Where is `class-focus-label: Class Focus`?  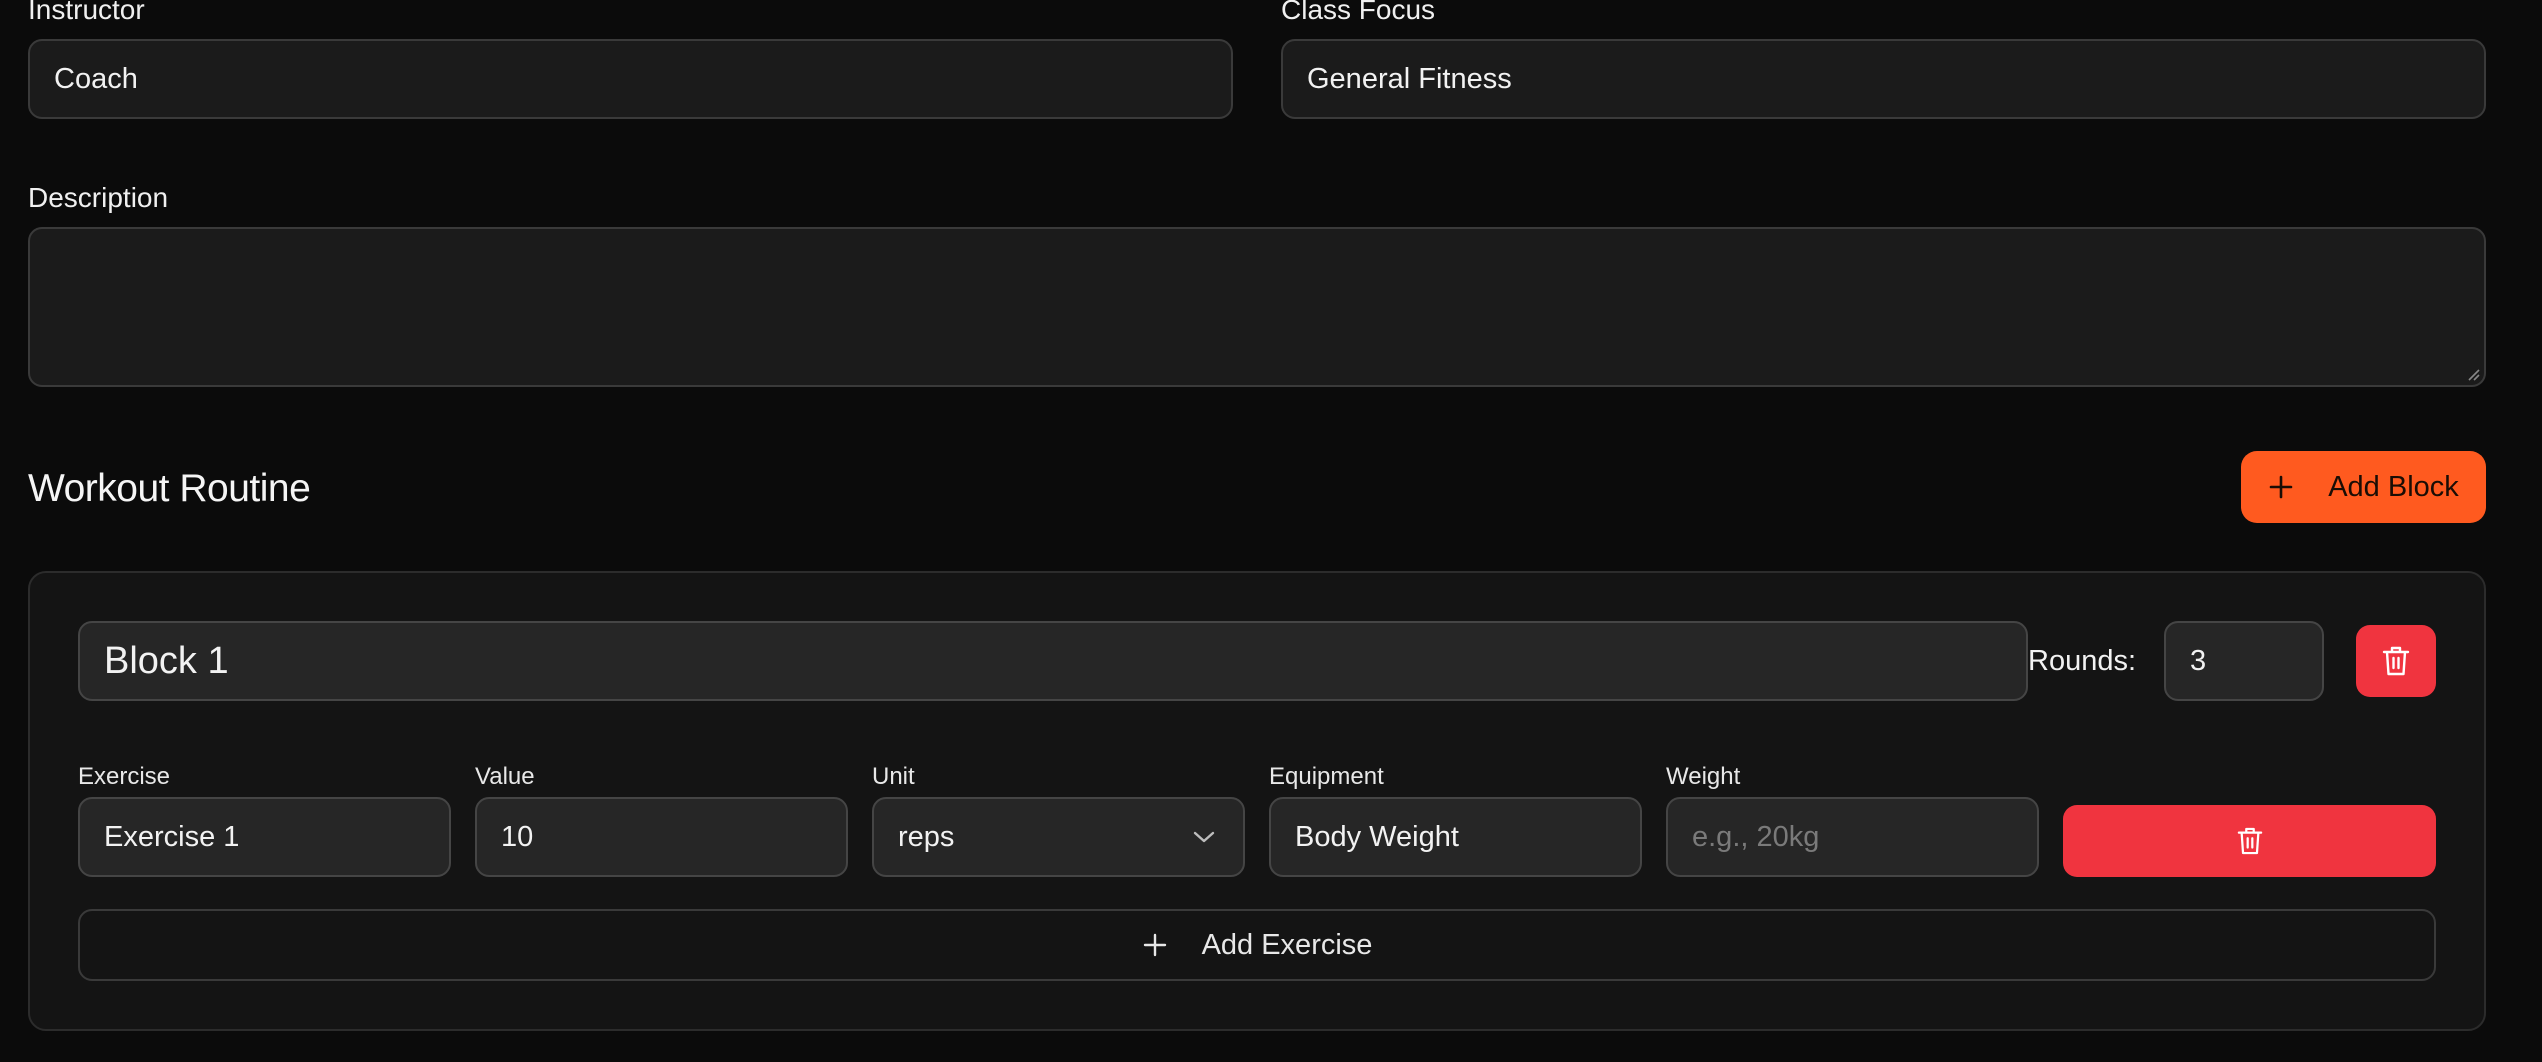 class-focus-label: Class Focus is located at coordinates (1358, 12).